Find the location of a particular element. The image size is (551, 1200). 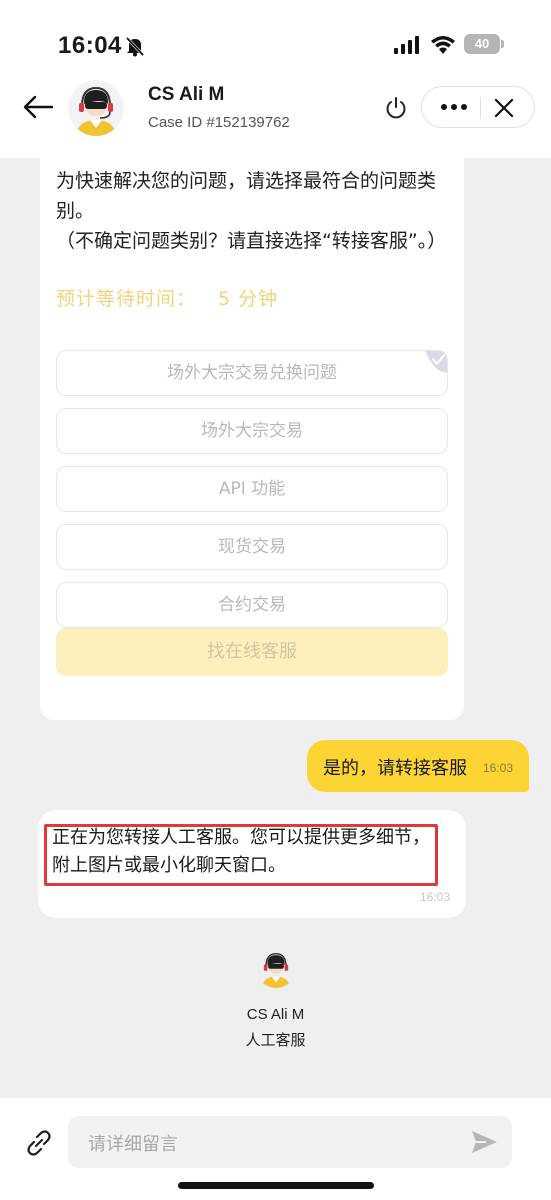

more-icon is located at coordinates (454, 107).